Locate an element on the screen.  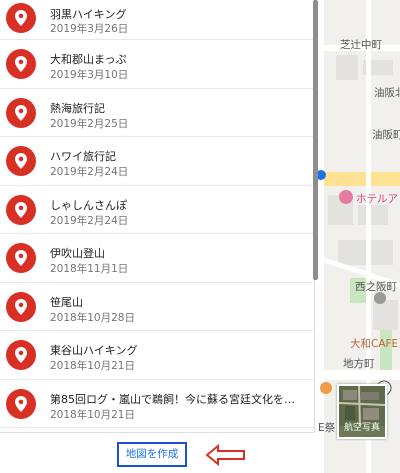
map-title: 大和郡山まっぷ is located at coordinates (88, 59).